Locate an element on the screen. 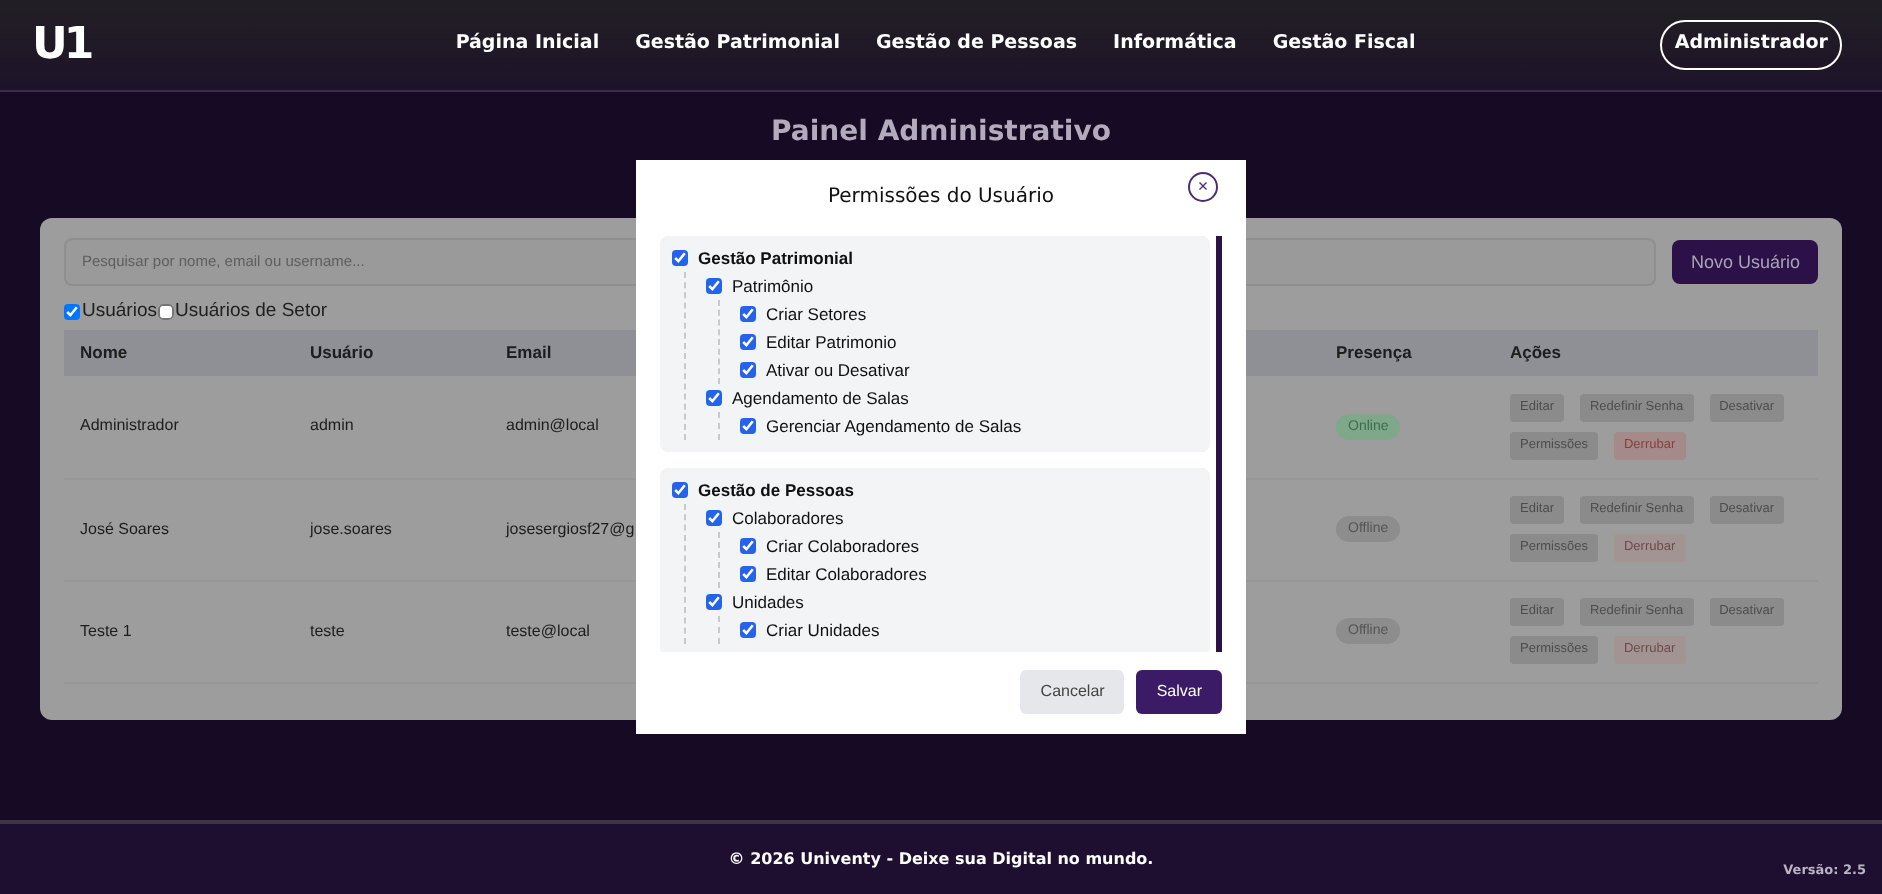 The image size is (1882, 894). permission-label: Criar Colaboradores is located at coordinates (843, 546).